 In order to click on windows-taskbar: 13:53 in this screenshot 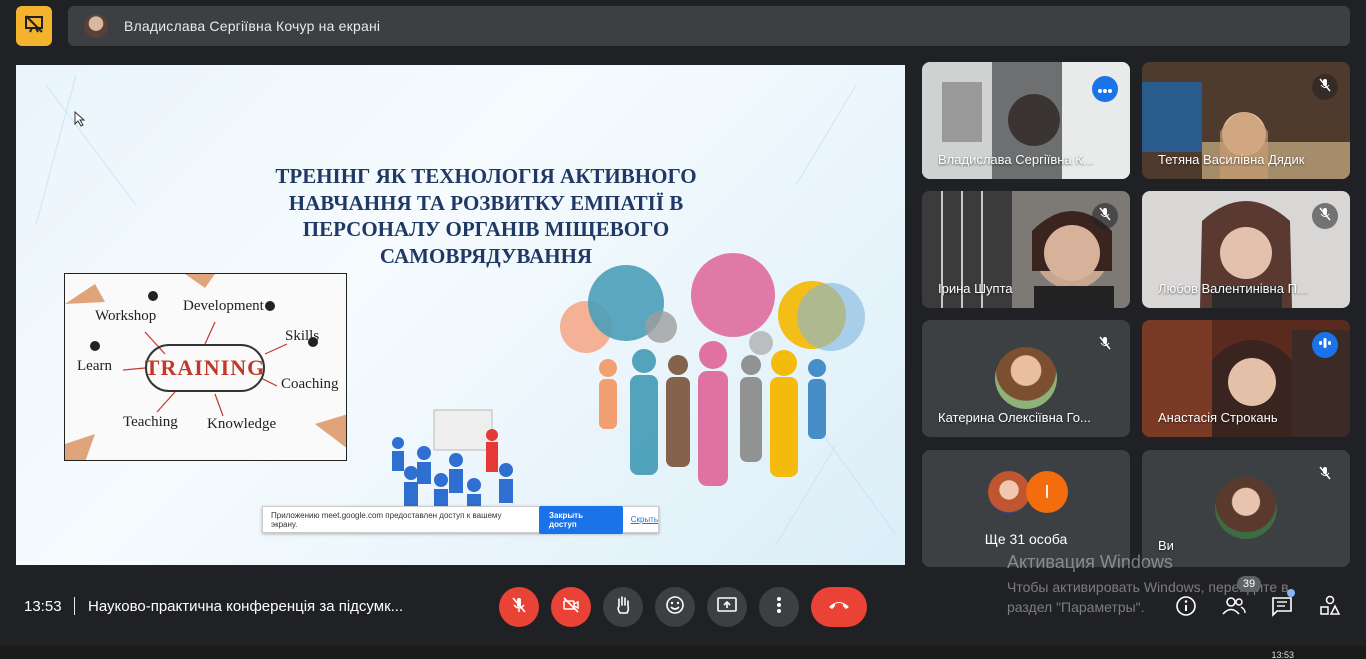, I will do `click(683, 652)`.